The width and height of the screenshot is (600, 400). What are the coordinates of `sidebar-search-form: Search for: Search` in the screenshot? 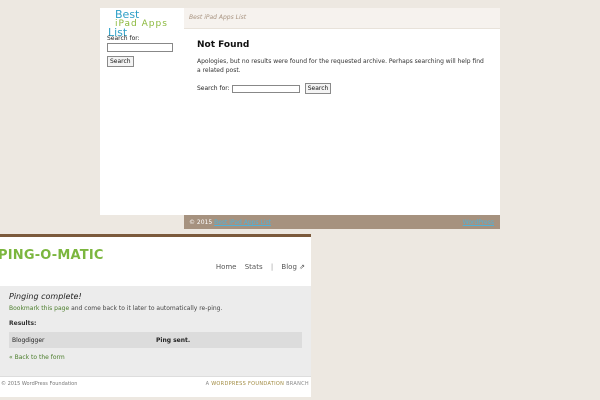 It's located at (140, 51).